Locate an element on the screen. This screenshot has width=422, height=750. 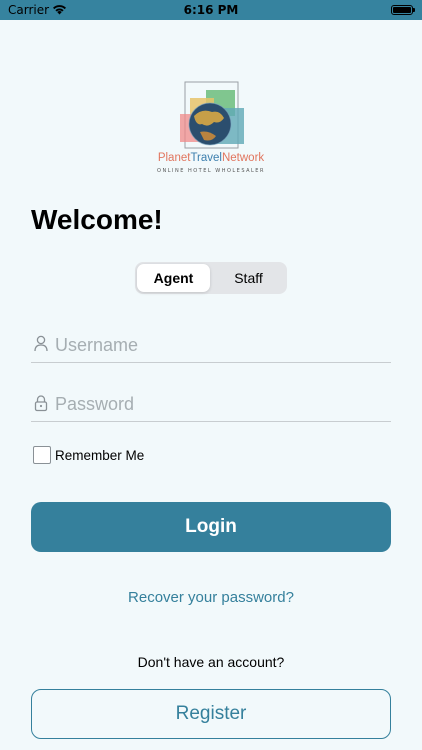
globe-logo-icon is located at coordinates (212, 115).